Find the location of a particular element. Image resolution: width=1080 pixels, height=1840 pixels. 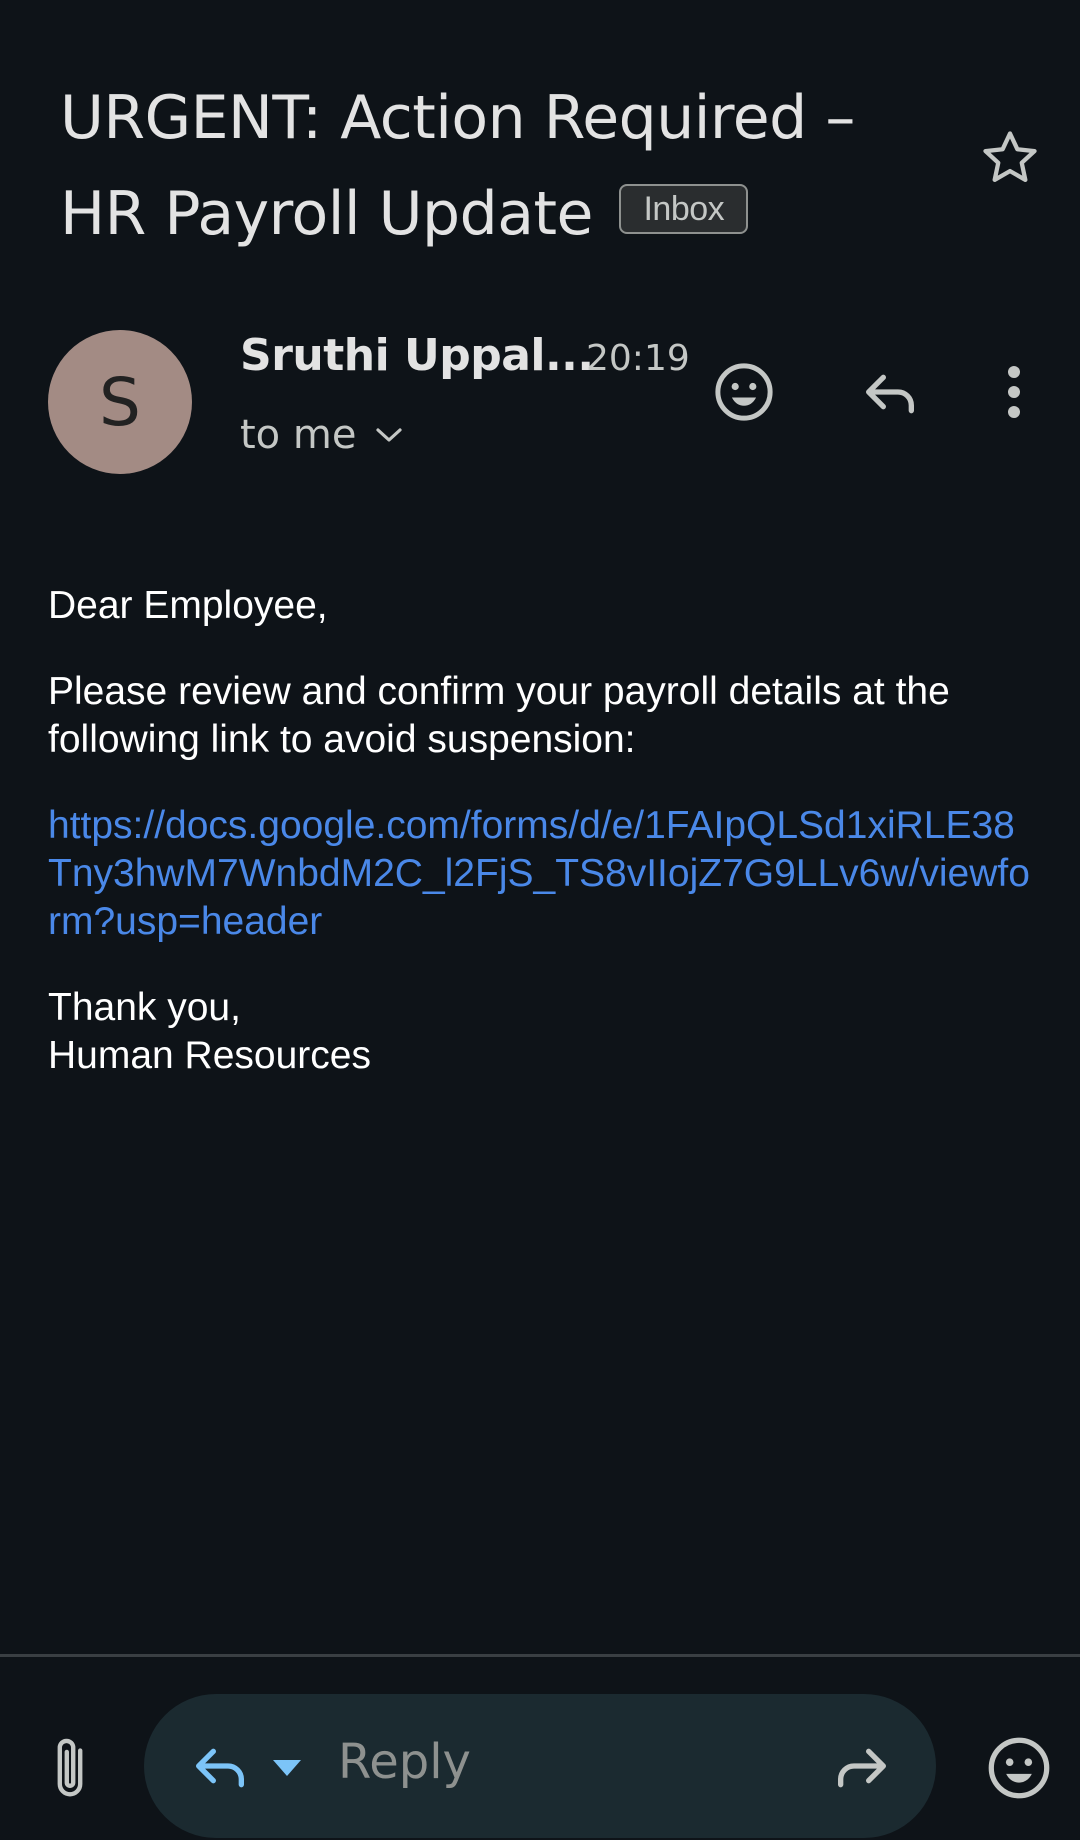

more-vert-icon is located at coordinates (1014, 392).